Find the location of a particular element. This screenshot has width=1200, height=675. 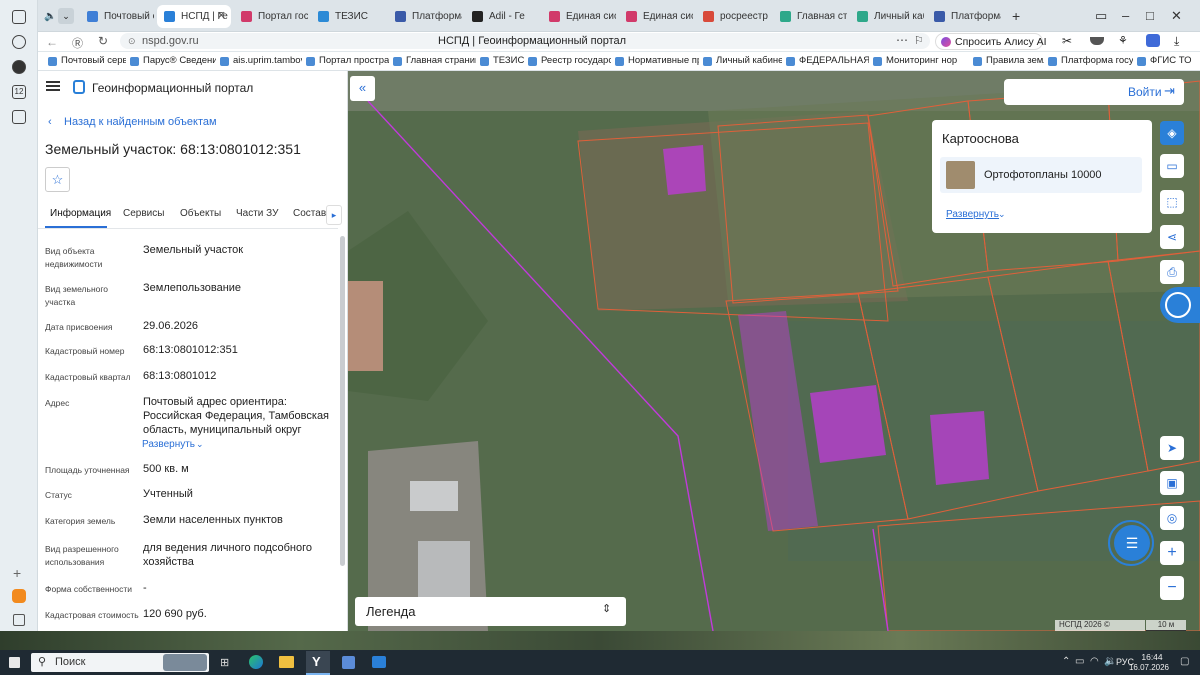

browser-tab: Почтовый се is located at coordinates (117, 16).